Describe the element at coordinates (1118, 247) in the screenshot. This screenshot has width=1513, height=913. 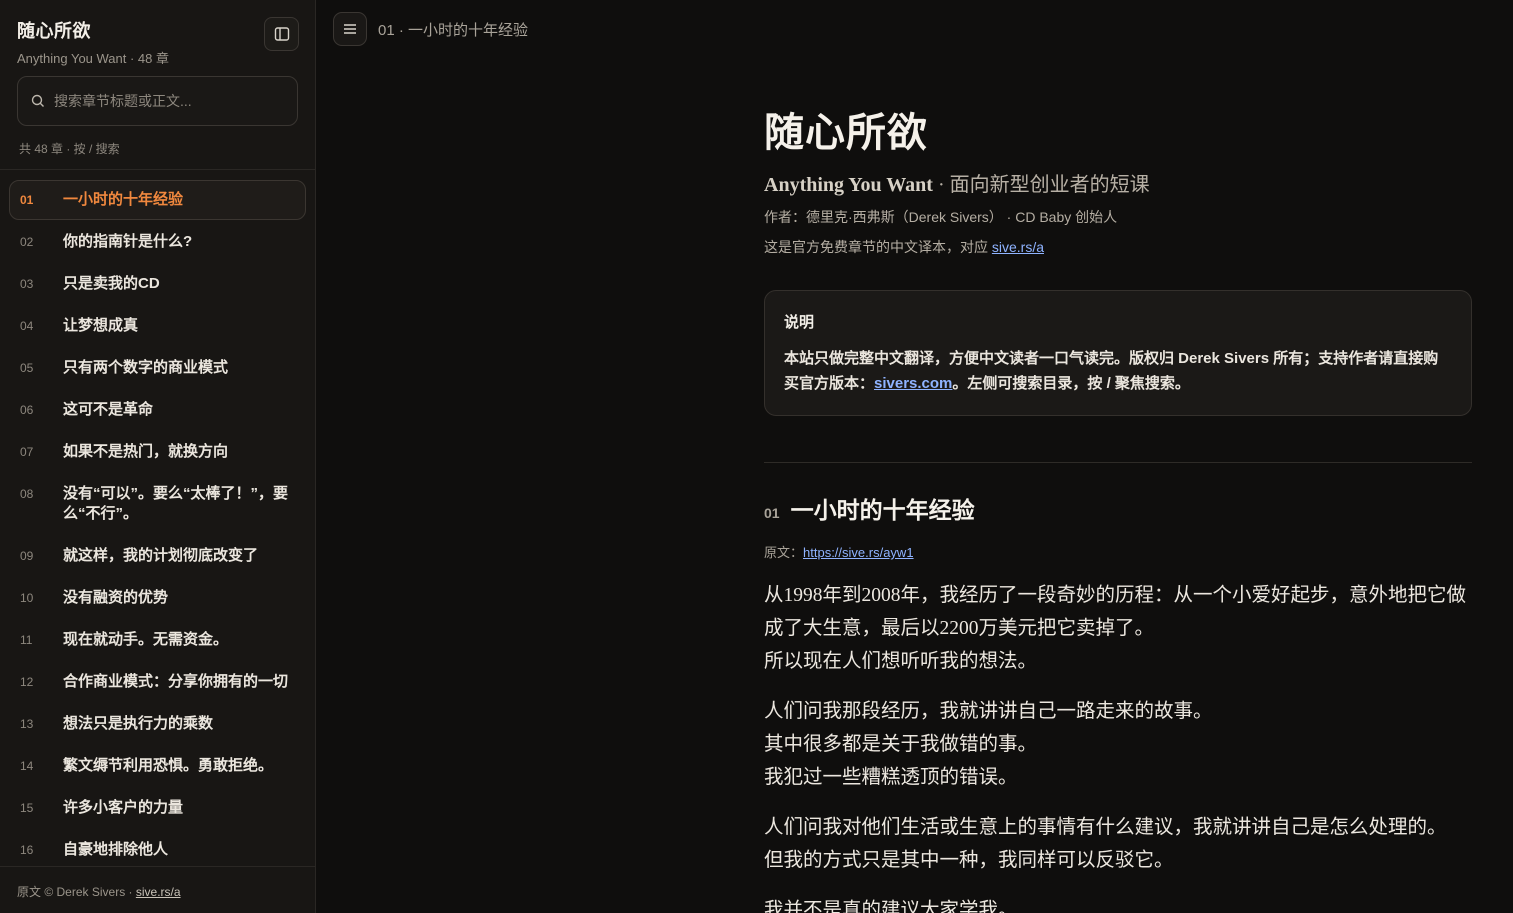
I see `translation-line: 这是官方免费章节的中文译本，对应 sive.rs/a` at that location.